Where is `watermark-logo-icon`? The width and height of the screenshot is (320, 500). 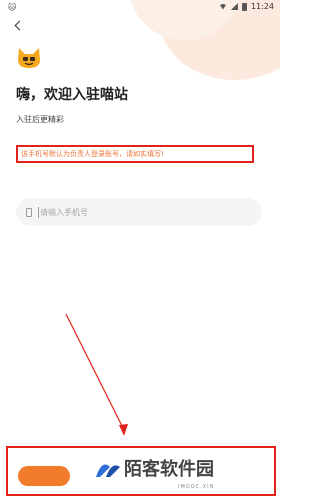
watermark-logo-icon is located at coordinates (108, 470).